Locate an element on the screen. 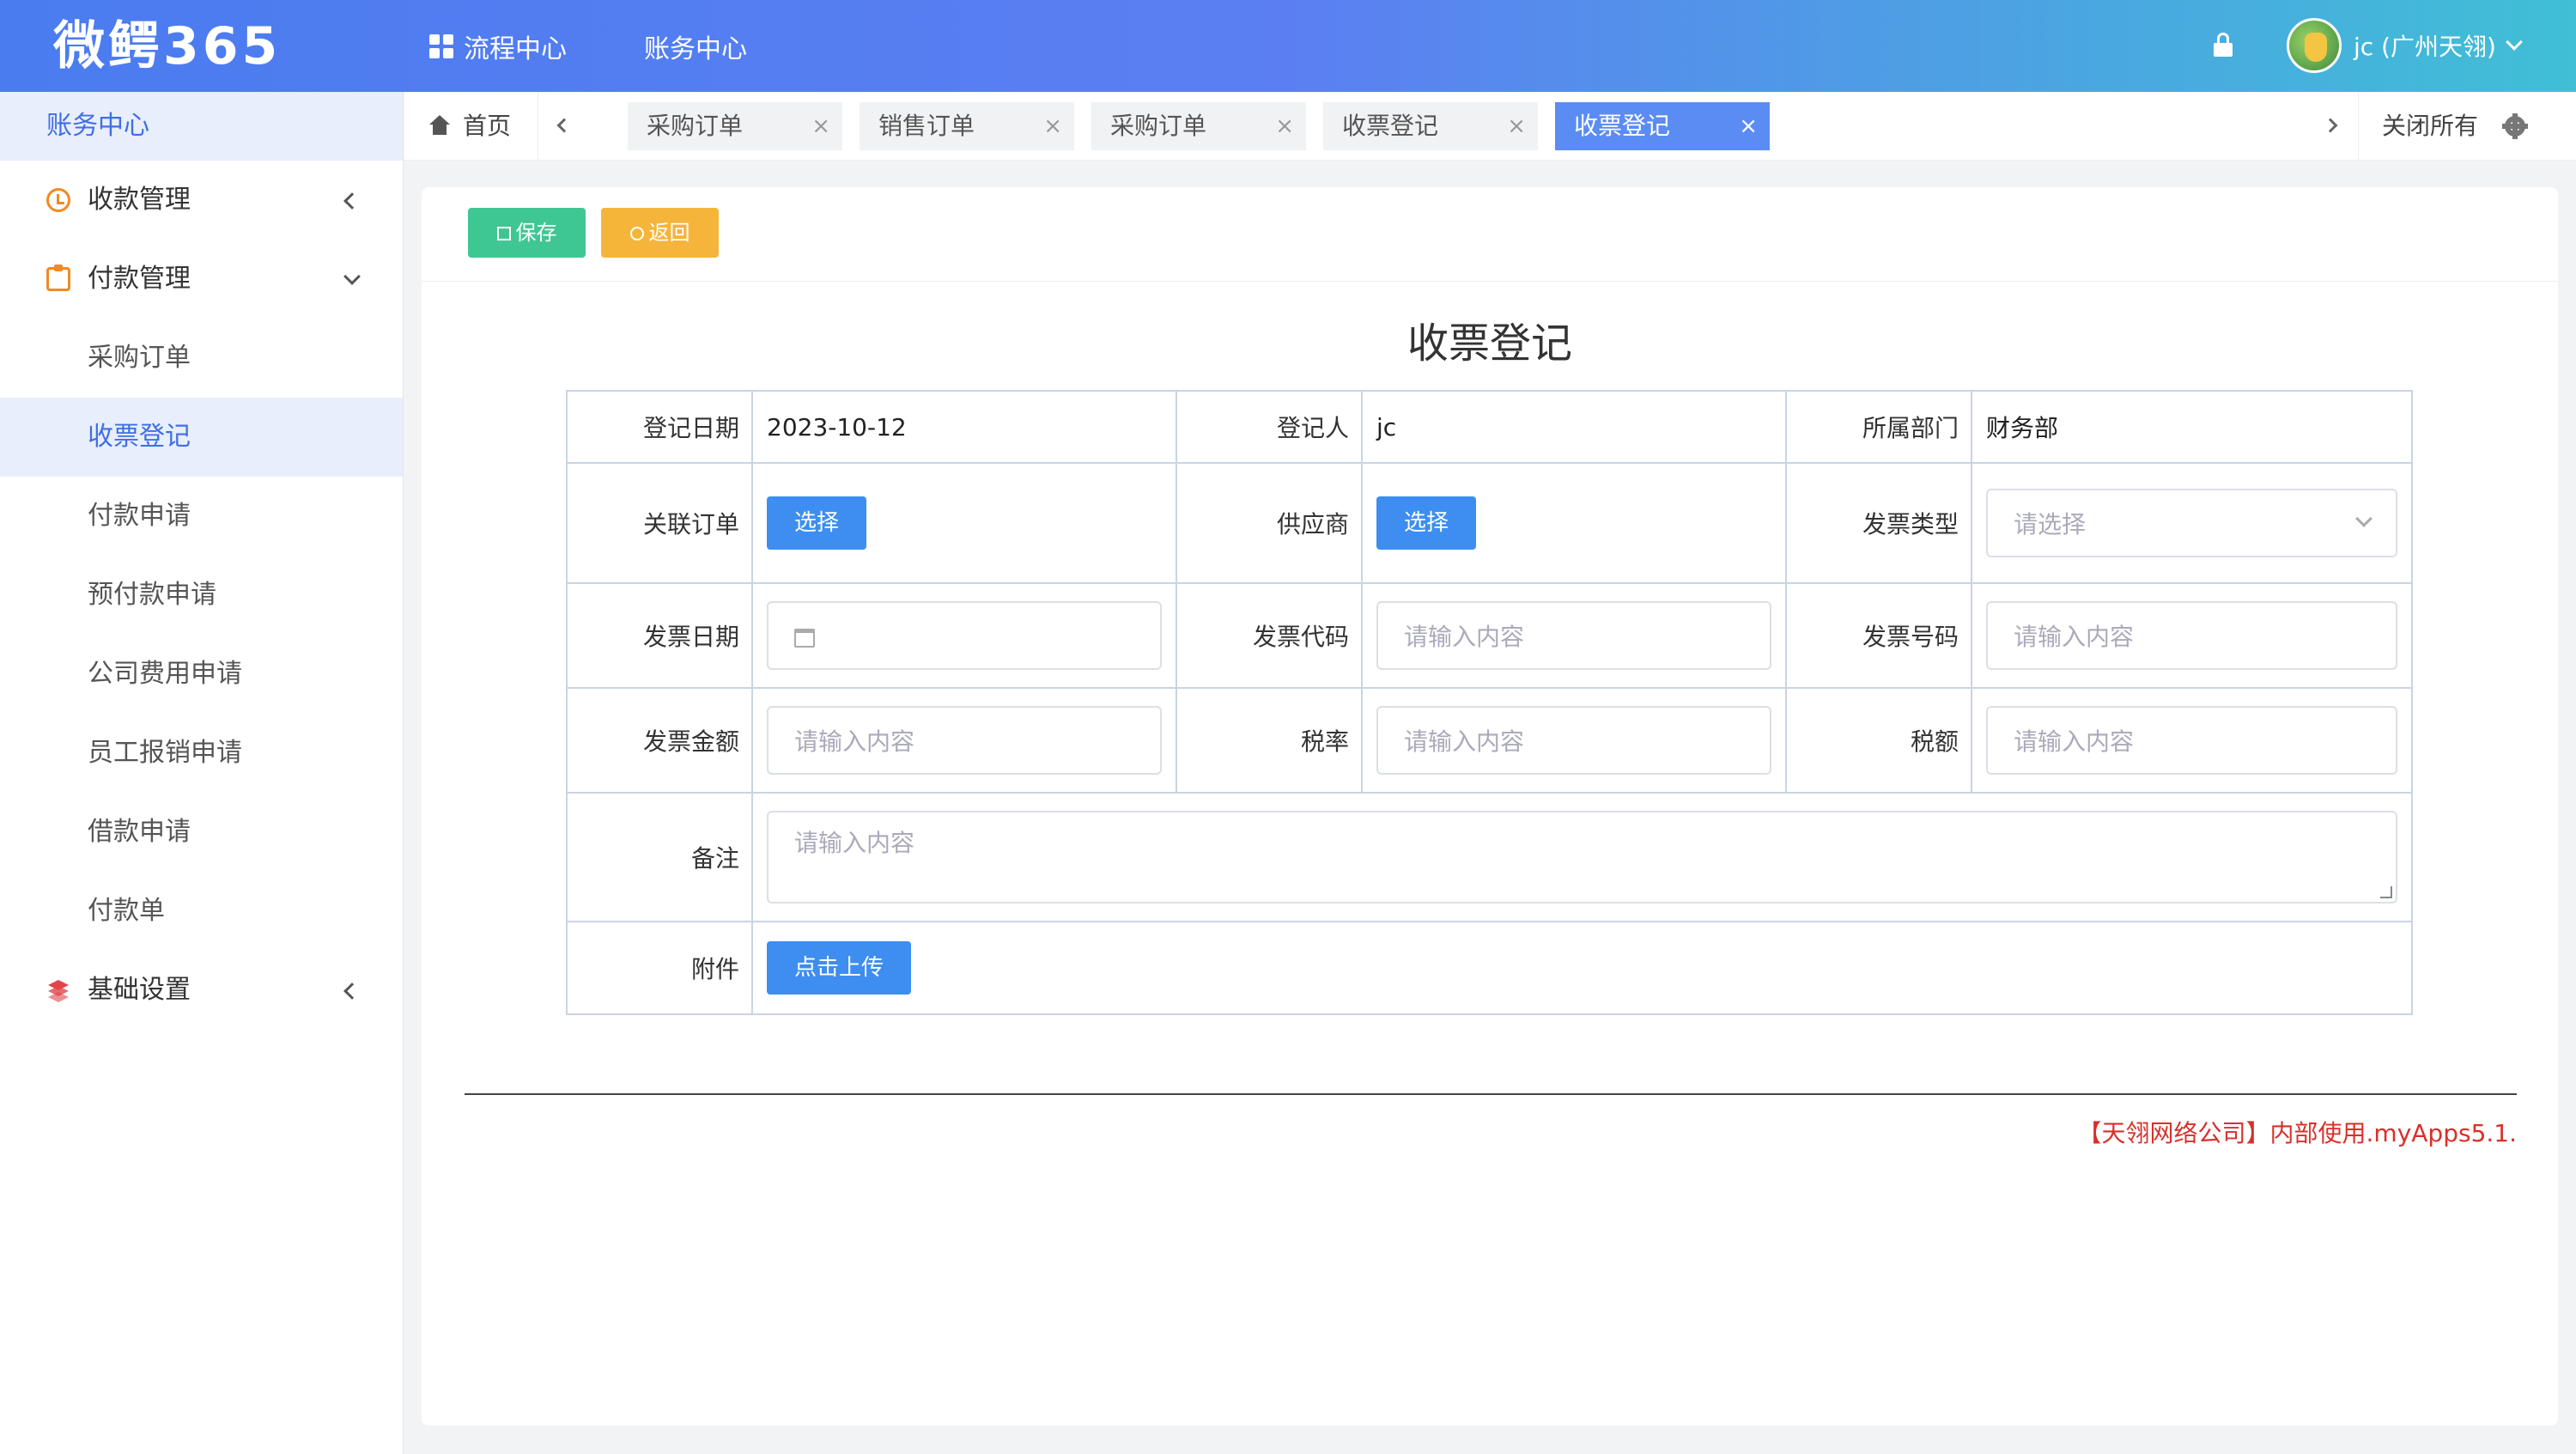 Image resolution: width=2576 pixels, height=1454 pixels. chevron-right-icon is located at coordinates (2331, 125).